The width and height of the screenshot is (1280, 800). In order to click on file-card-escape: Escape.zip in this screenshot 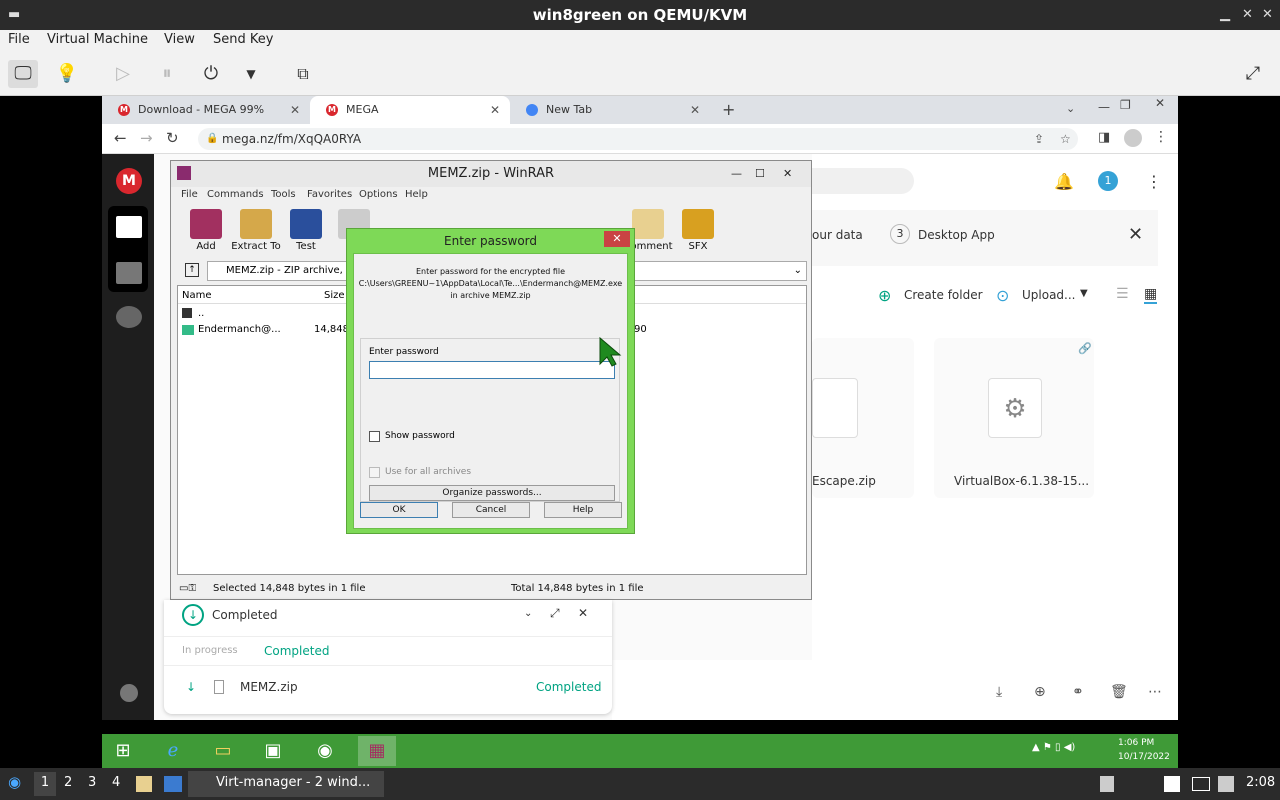, I will do `click(863, 418)`.